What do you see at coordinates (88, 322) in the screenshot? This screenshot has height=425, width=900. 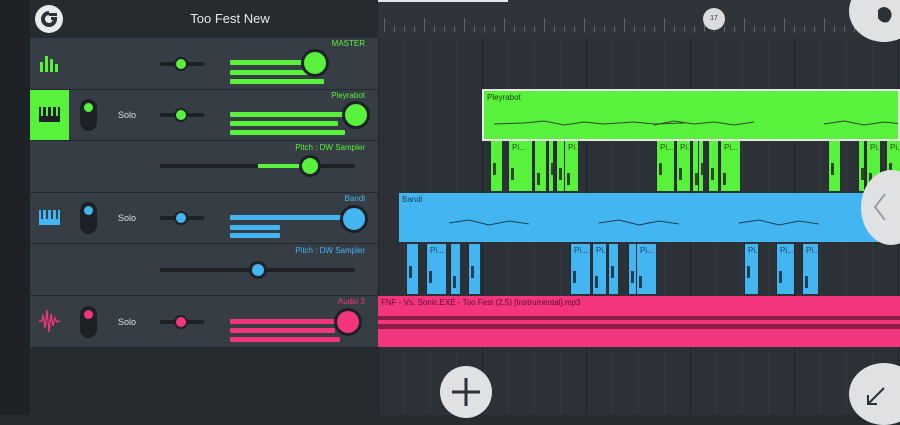 I see `audio3-mute-toggle` at bounding box center [88, 322].